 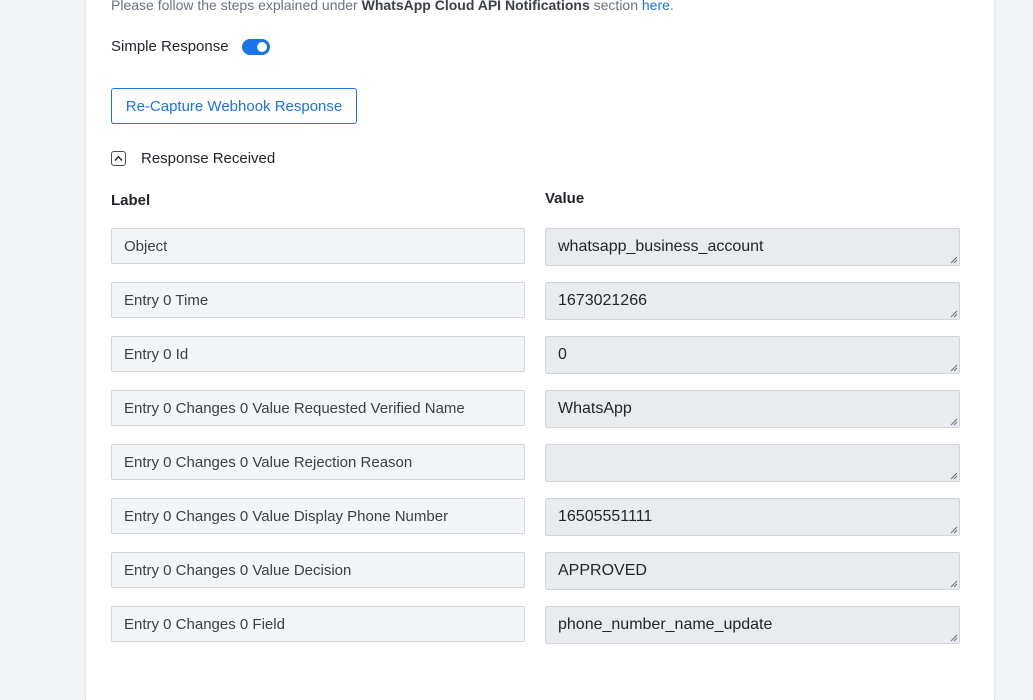 I want to click on field-value-textarea: whatsapp_business_account, so click(x=752, y=247).